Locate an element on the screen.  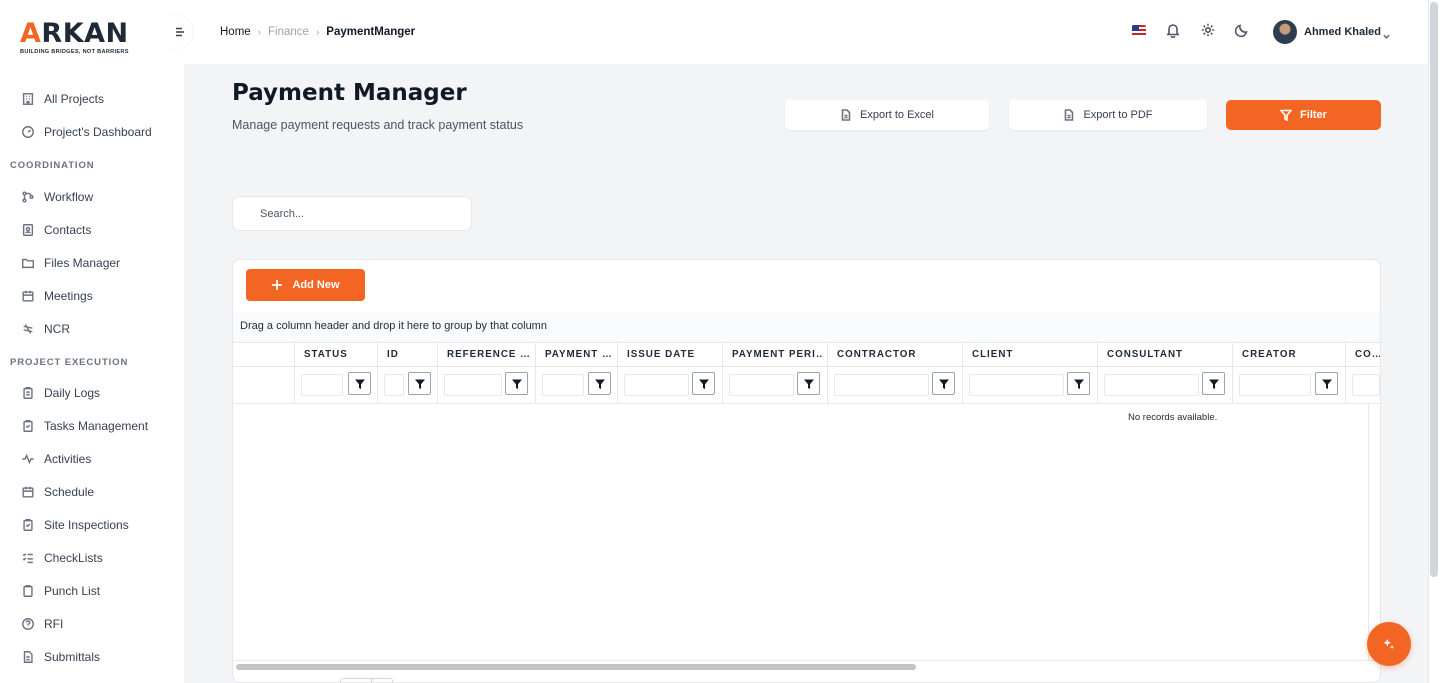
sidebar-item-contacts: Contacts is located at coordinates (56, 230).